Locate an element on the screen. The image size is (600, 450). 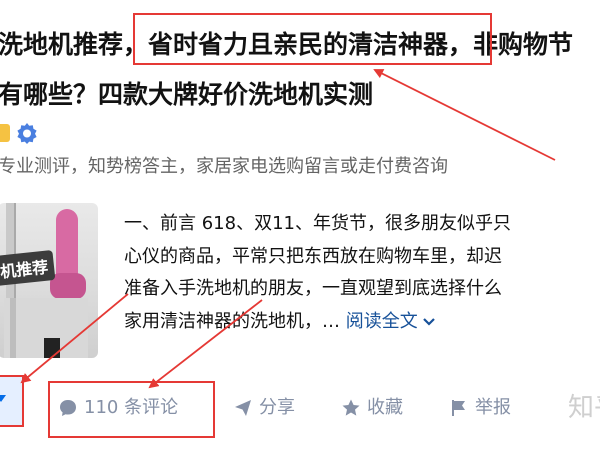
flag-icon is located at coordinates (459, 408).